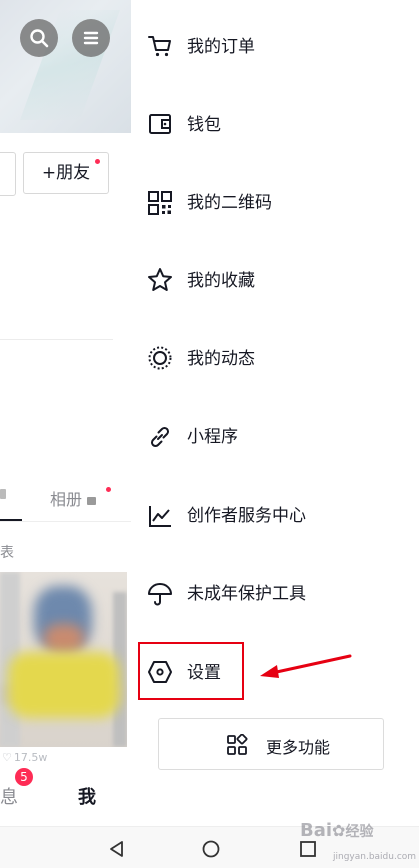 This screenshot has width=419, height=868. Describe the element at coordinates (237, 744) in the screenshot. I see `grid-apps-icon` at that location.